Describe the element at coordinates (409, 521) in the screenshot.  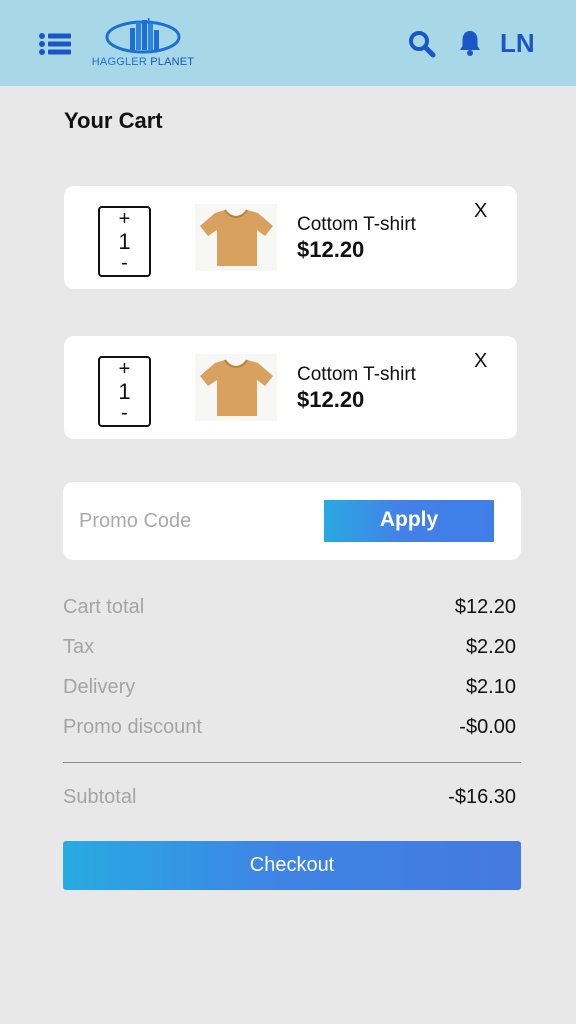
I see `apply-promo-button: Apply` at that location.